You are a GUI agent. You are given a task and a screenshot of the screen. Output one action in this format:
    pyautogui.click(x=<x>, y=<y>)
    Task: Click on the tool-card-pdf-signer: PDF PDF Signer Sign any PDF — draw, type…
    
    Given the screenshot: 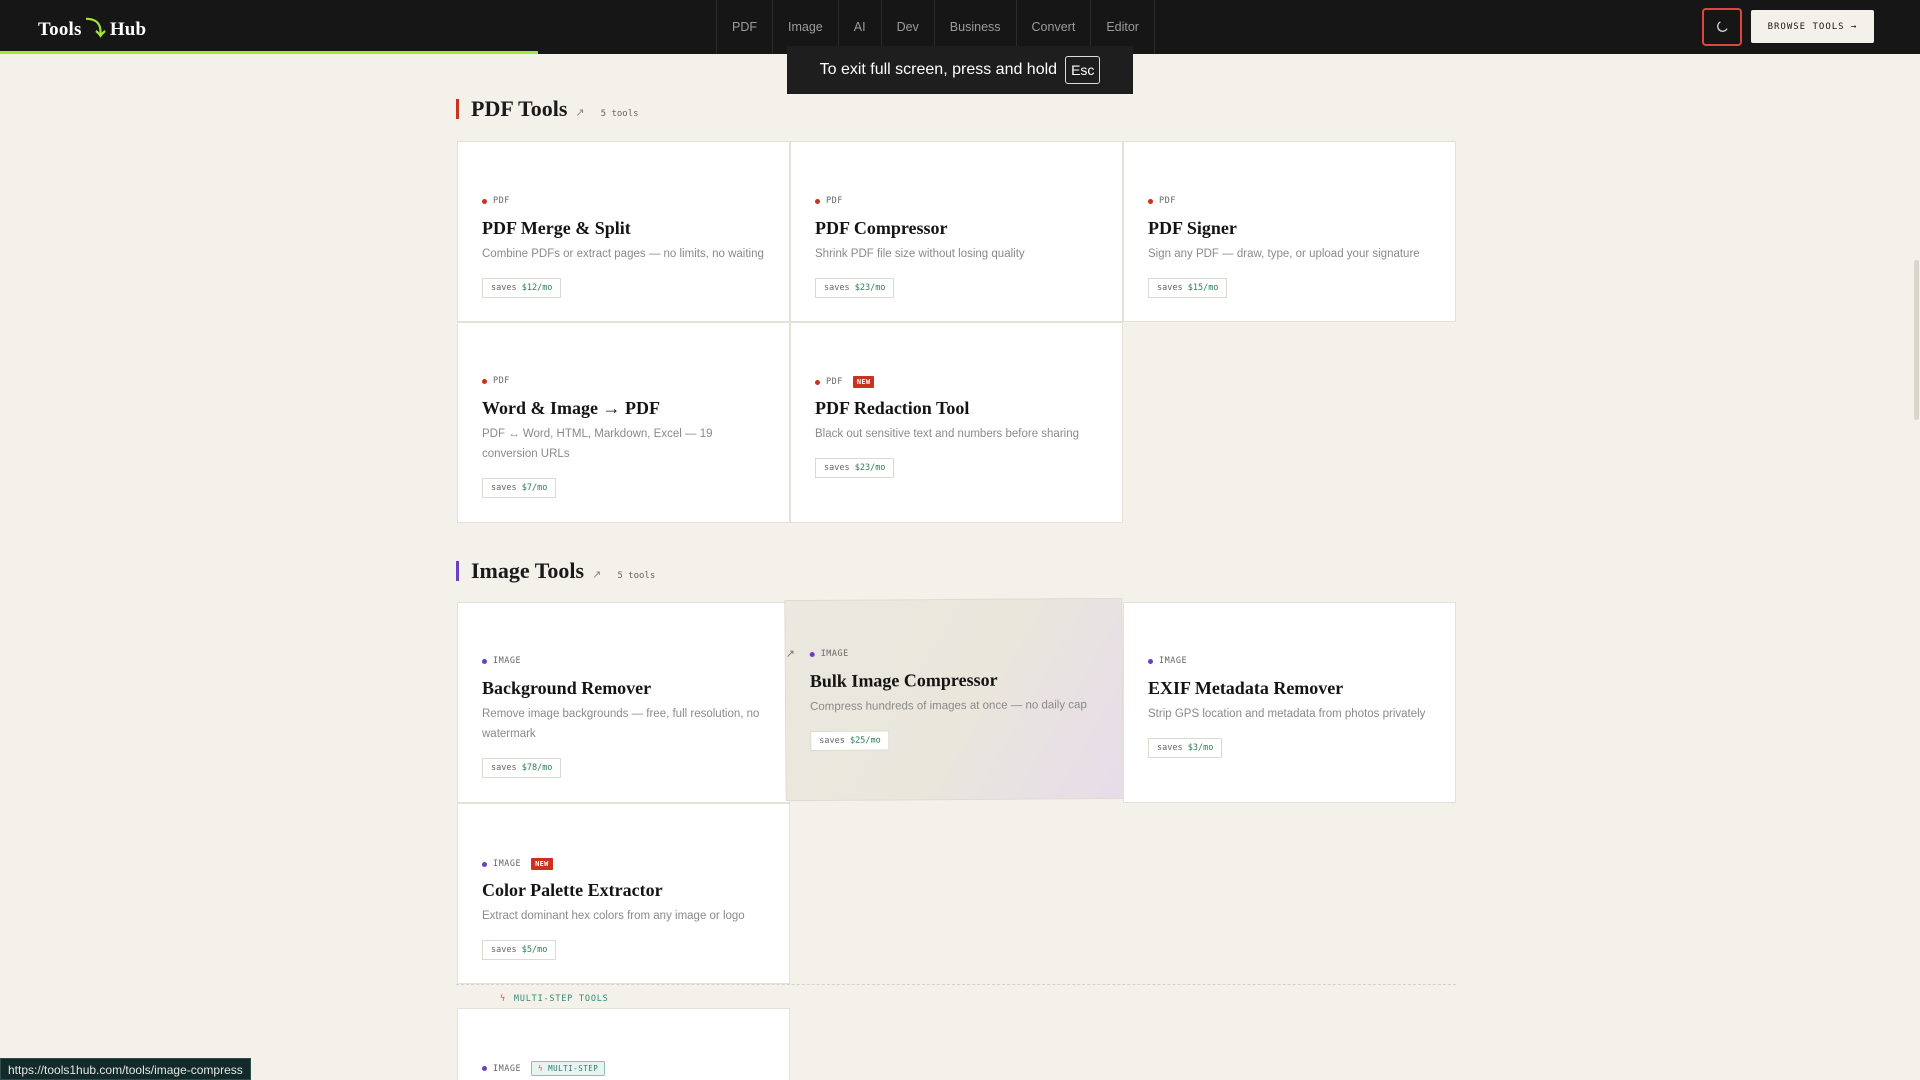 What is the action you would take?
    pyautogui.click(x=1289, y=231)
    